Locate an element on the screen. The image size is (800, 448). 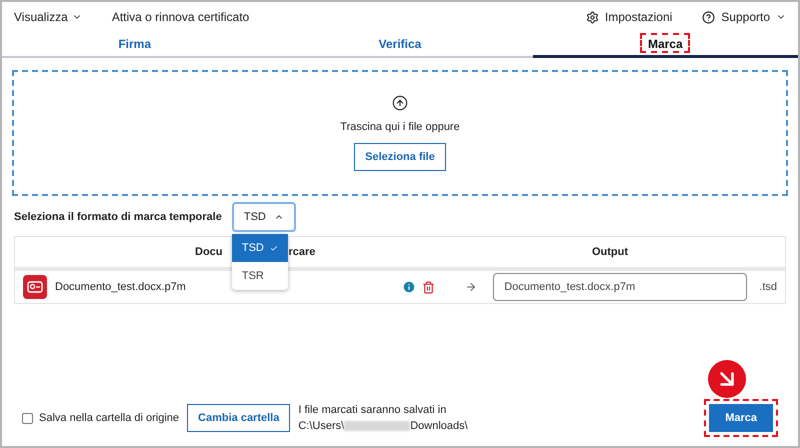
format-label: Seleziona il formato di marca temporale is located at coordinates (118, 217).